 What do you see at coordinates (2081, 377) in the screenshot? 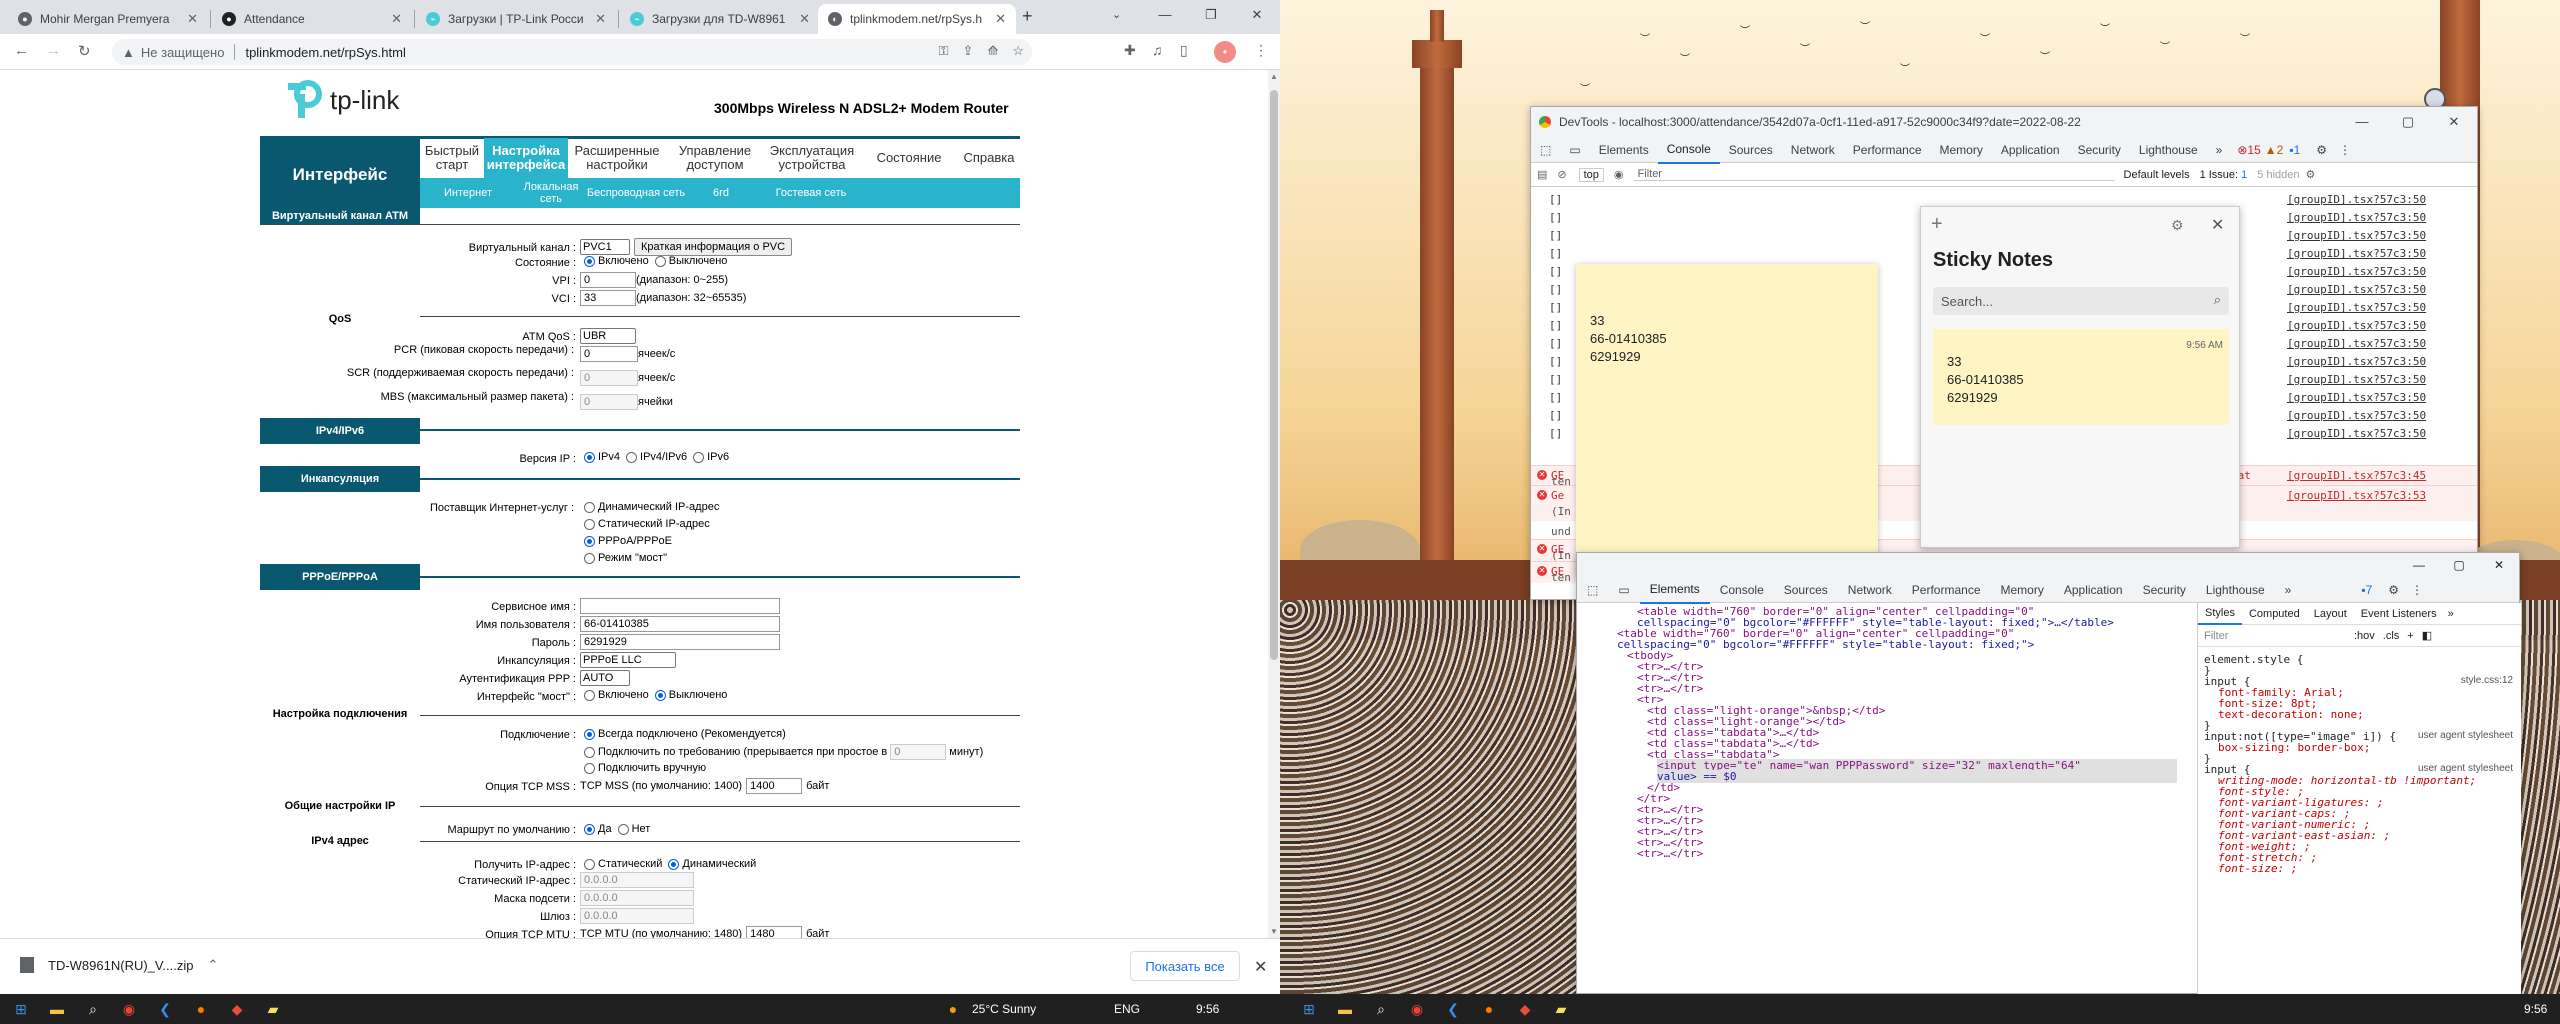
I see `note-card: 9:56 AM 33 66-01410385 6291929` at bounding box center [2081, 377].